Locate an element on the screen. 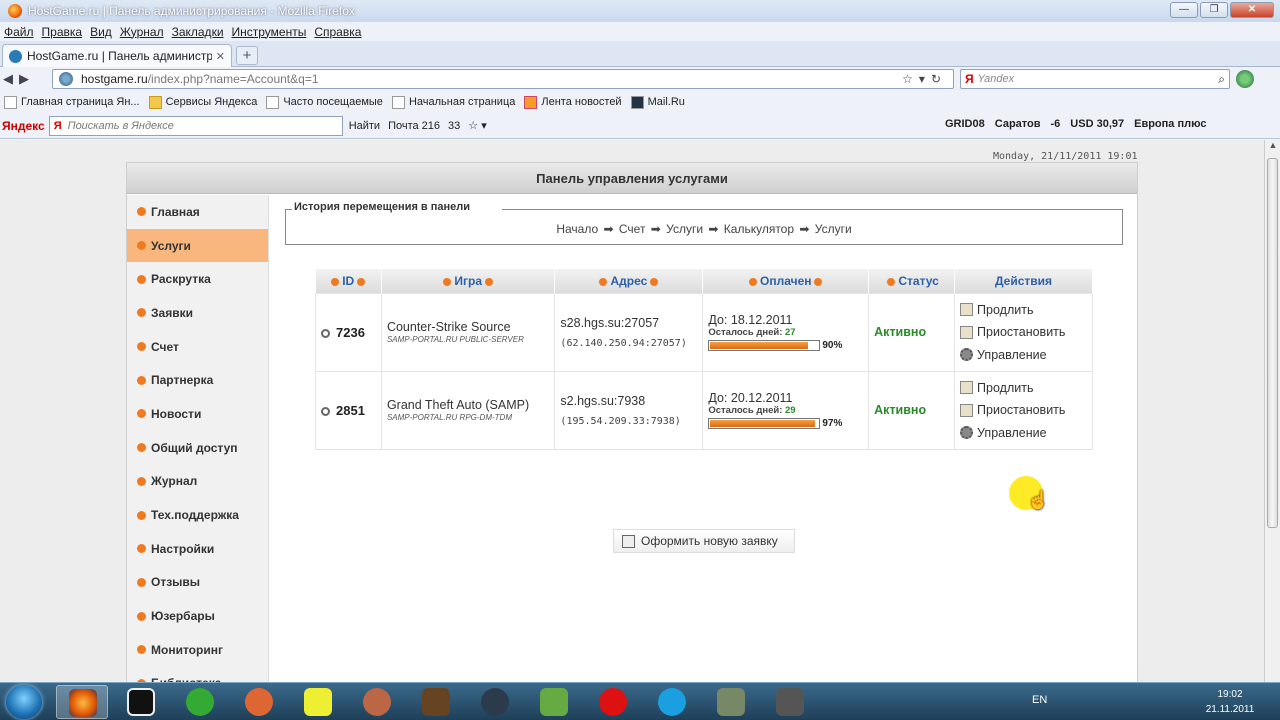 This screenshot has height=720, width=1280. menu-tools: Инструменты is located at coordinates (269, 32).